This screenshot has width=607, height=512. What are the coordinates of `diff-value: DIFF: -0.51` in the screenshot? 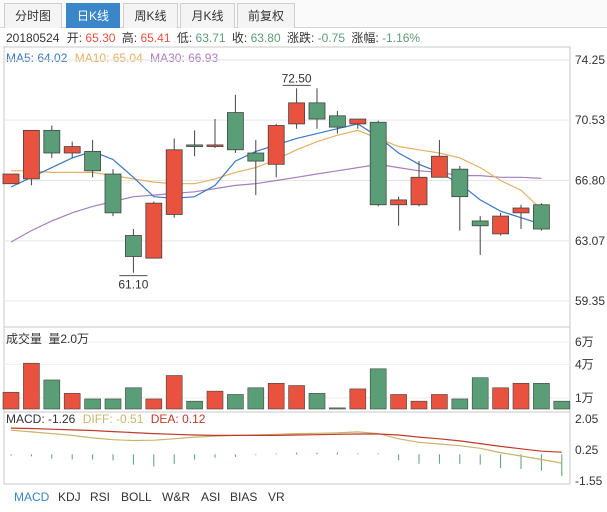 It's located at (113, 419).